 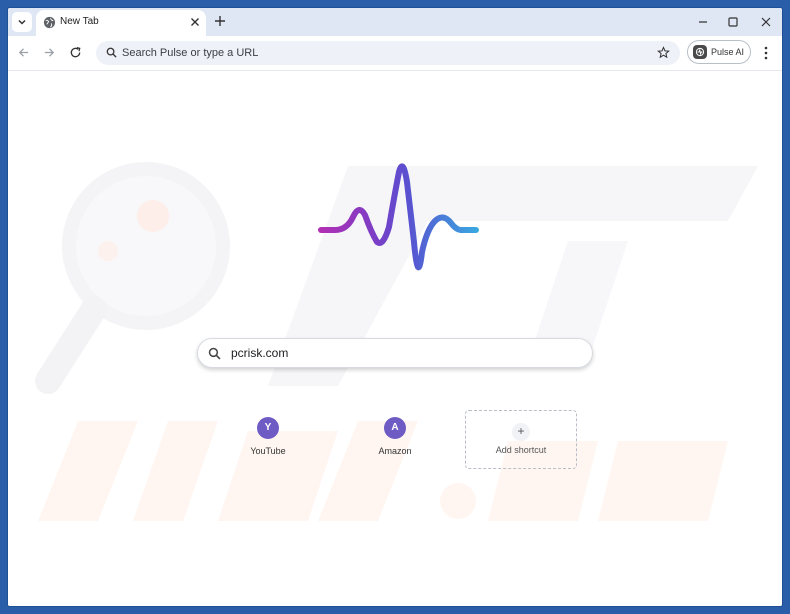 I want to click on tab-search-button, so click(x=22, y=22).